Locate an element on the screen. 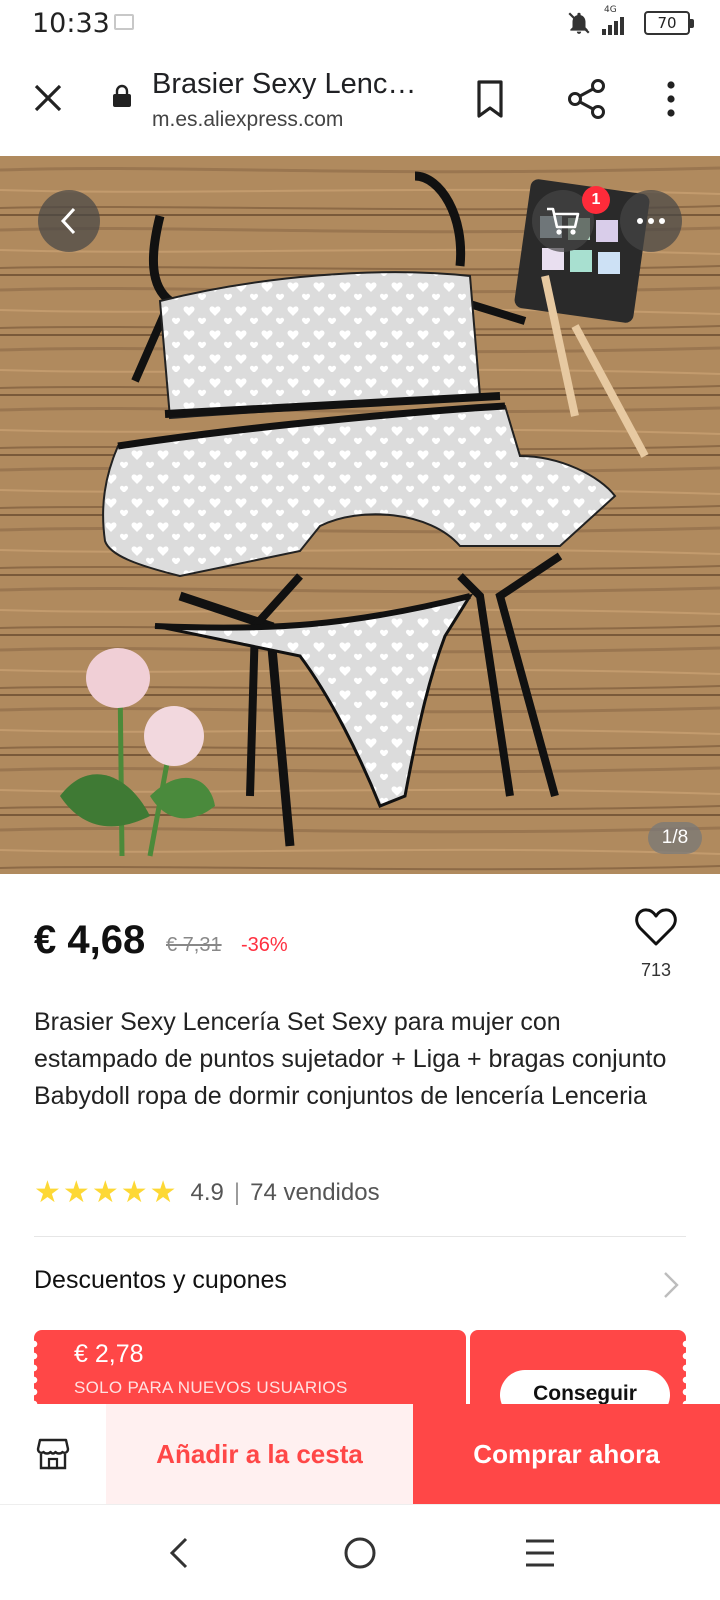 This screenshot has width=720, height=1600. coupon-note: SOLO PARA NUEVOS USUARIOS is located at coordinates (211, 1387).